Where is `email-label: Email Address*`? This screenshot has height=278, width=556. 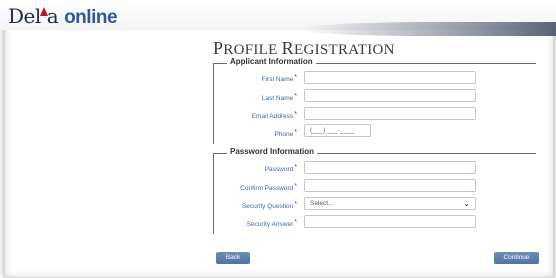
email-label: Email Address* is located at coordinates (274, 115).